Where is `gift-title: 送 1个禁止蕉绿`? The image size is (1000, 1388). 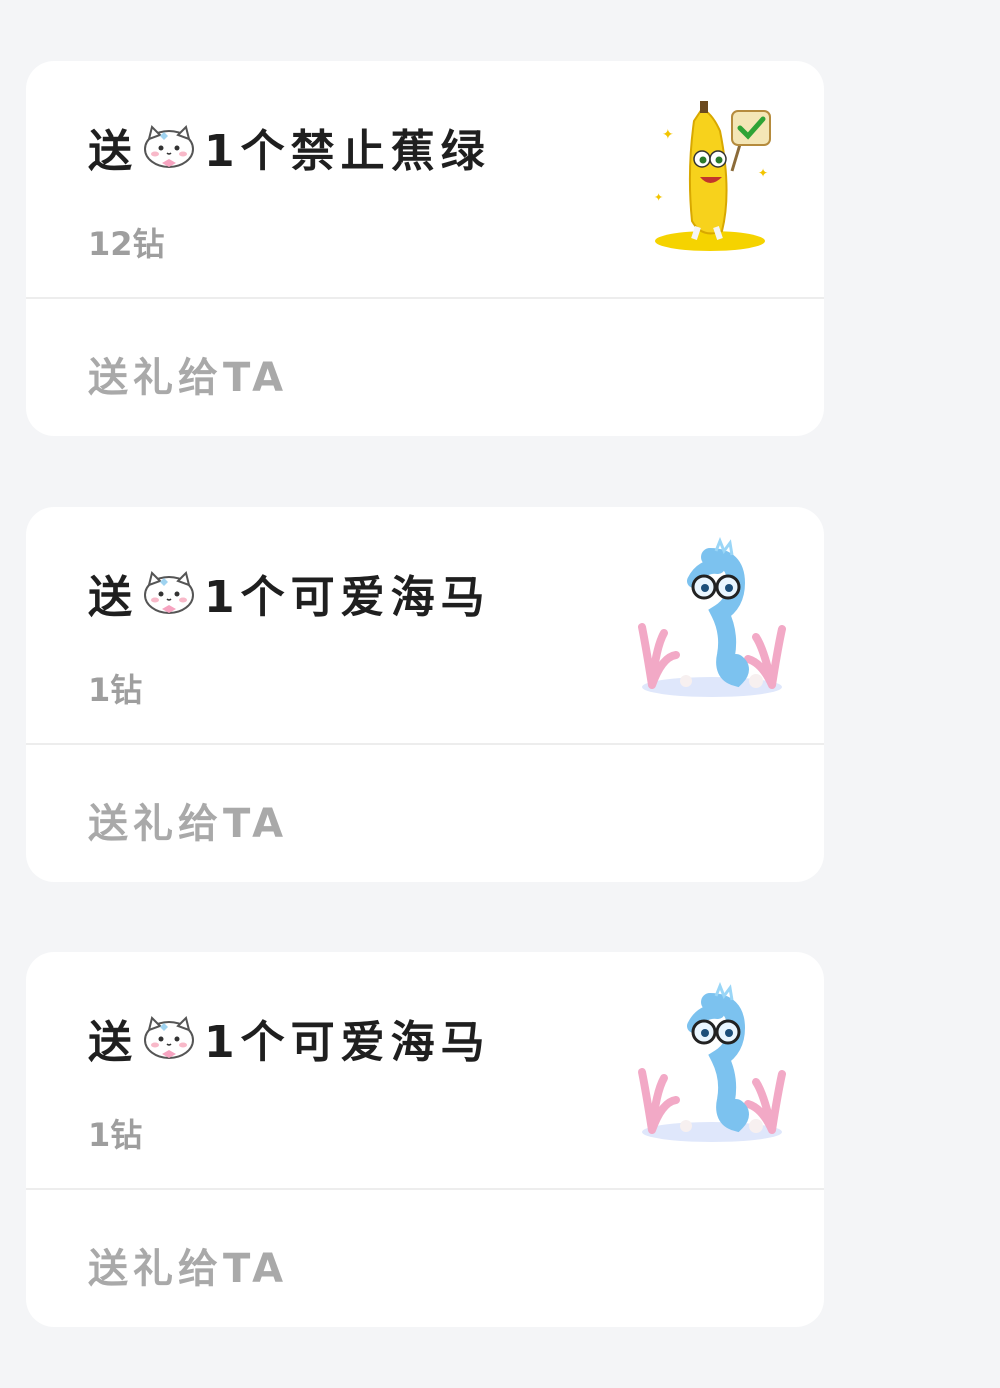
gift-title: 送 1个禁止蕉绿 is located at coordinates (289, 148).